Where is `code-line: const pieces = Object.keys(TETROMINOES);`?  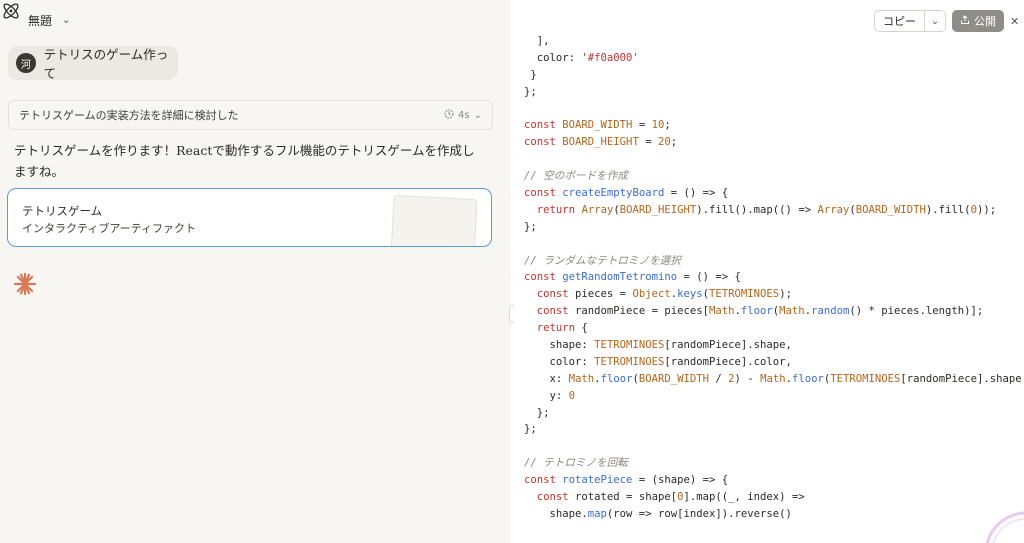
code-line: const pieces = Object.keys(TETROMINOES); is located at coordinates (664, 294).